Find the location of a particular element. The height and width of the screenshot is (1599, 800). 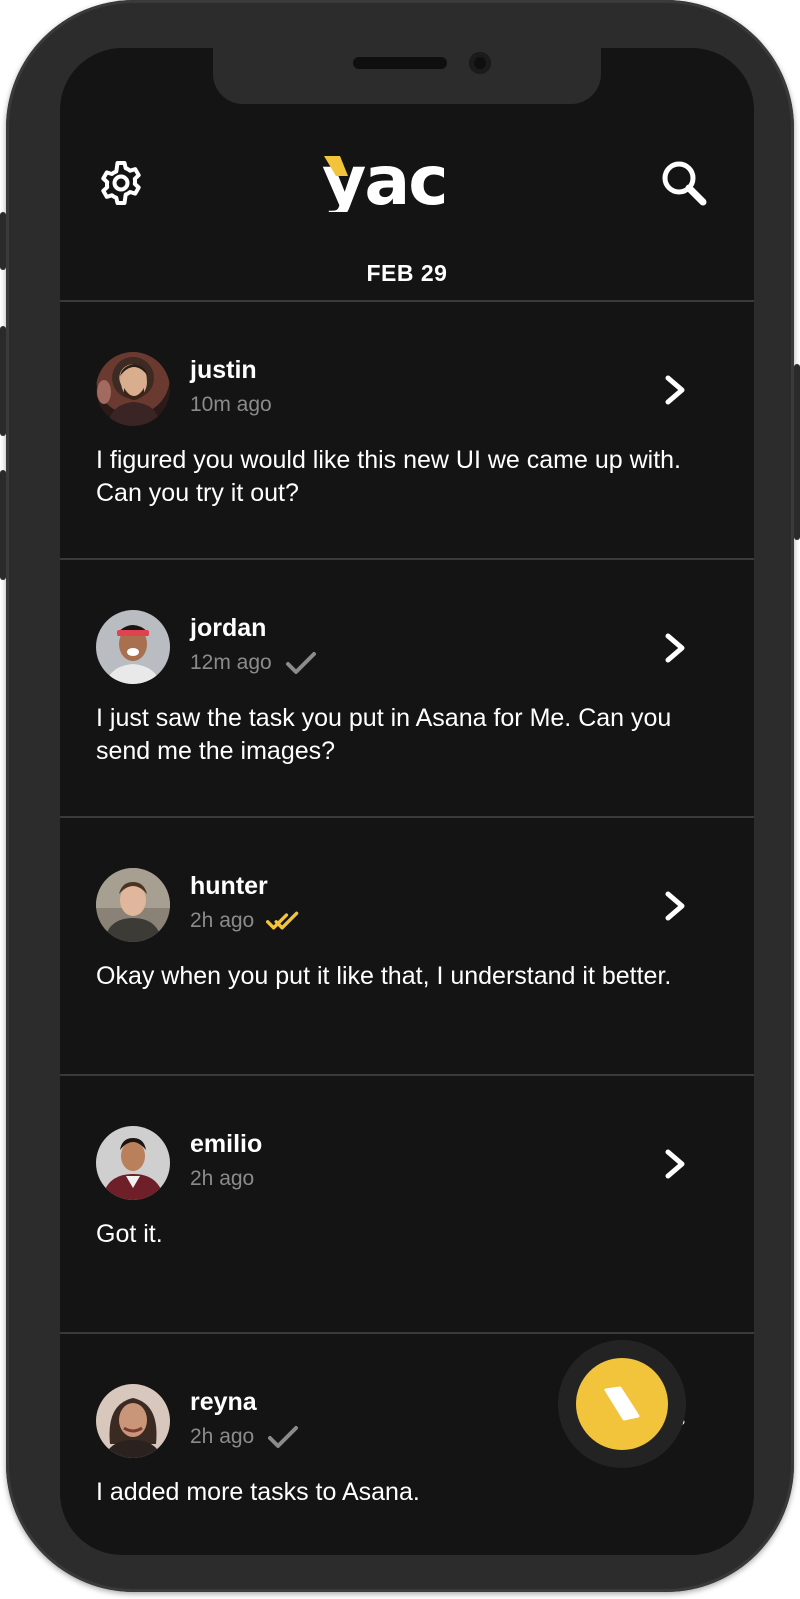

message-text: Got it. is located at coordinates (129, 1234).